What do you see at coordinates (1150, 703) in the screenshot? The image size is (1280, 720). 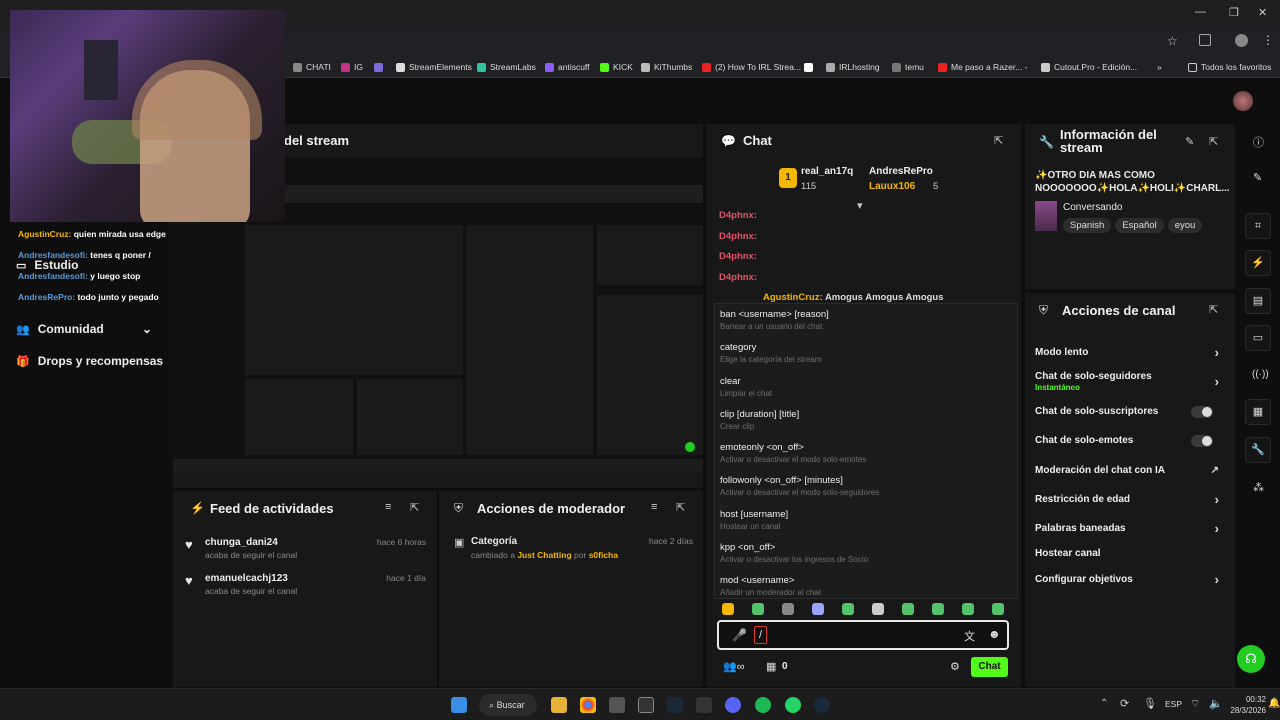 I see `mic-icon: 🎙` at bounding box center [1150, 703].